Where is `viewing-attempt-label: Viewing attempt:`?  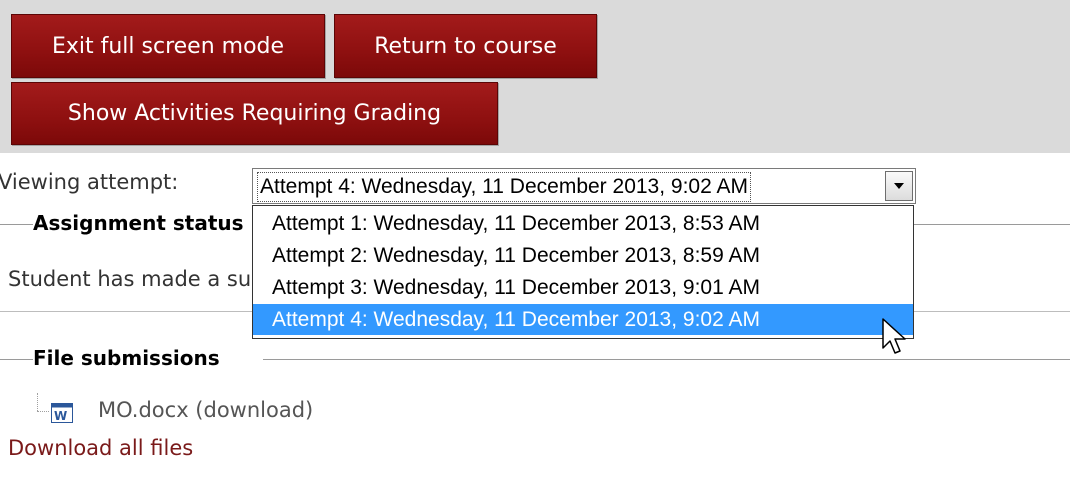 viewing-attempt-label: Viewing attempt: is located at coordinates (89, 182).